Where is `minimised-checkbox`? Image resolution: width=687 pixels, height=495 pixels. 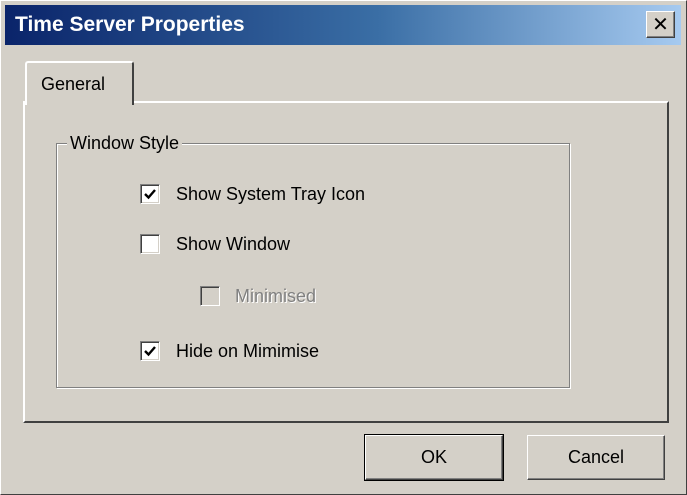
minimised-checkbox is located at coordinates (210, 296).